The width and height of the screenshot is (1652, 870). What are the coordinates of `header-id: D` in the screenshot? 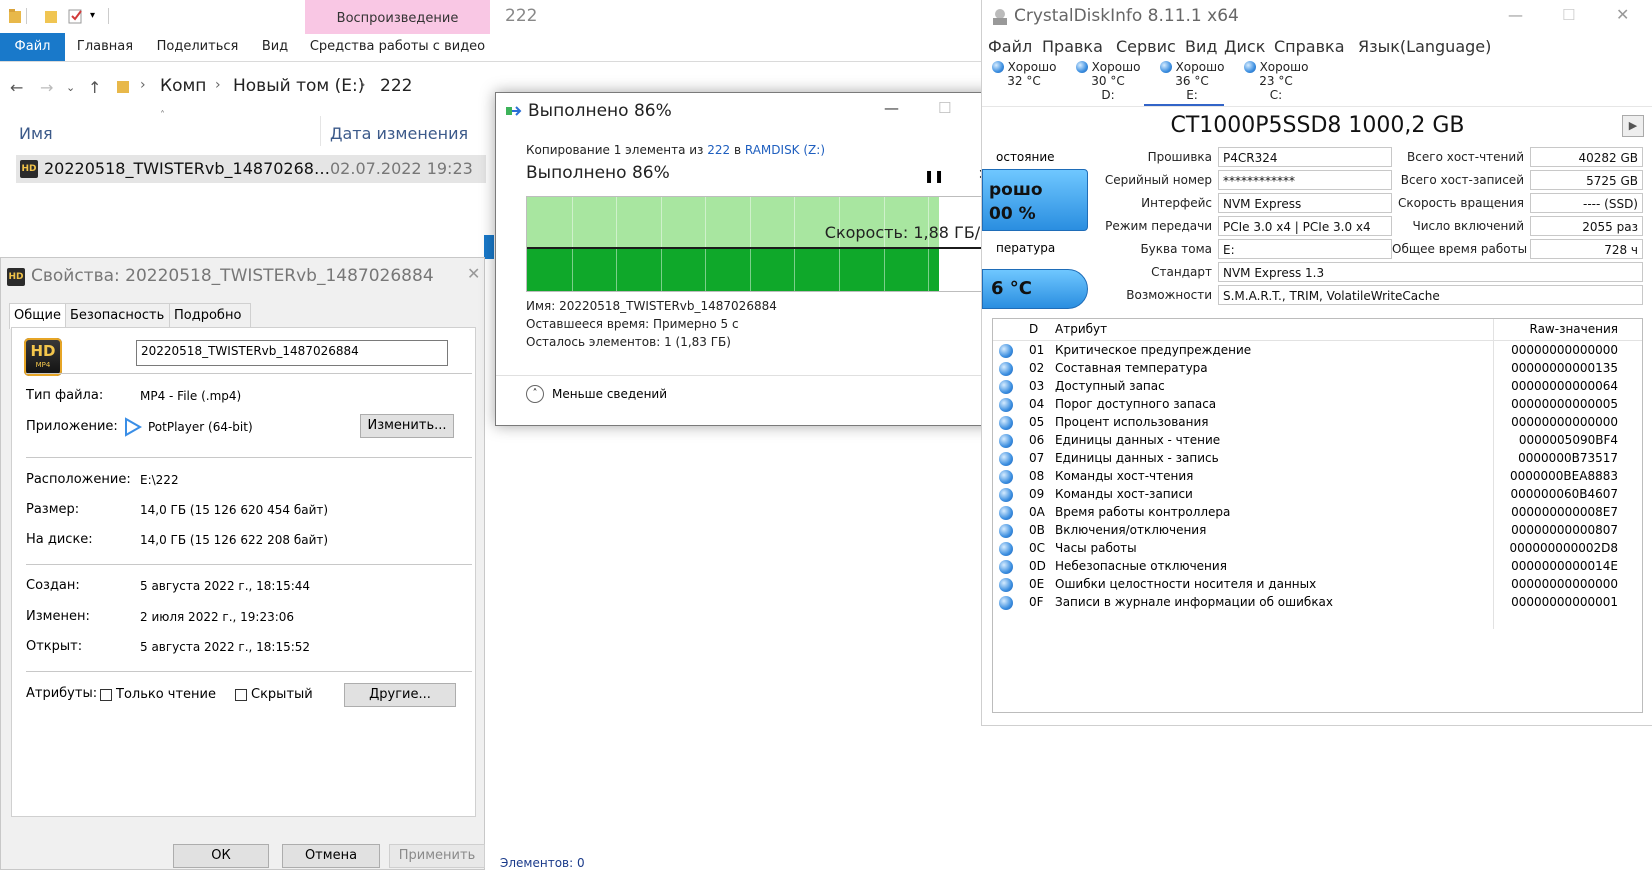 It's located at (1033, 329).